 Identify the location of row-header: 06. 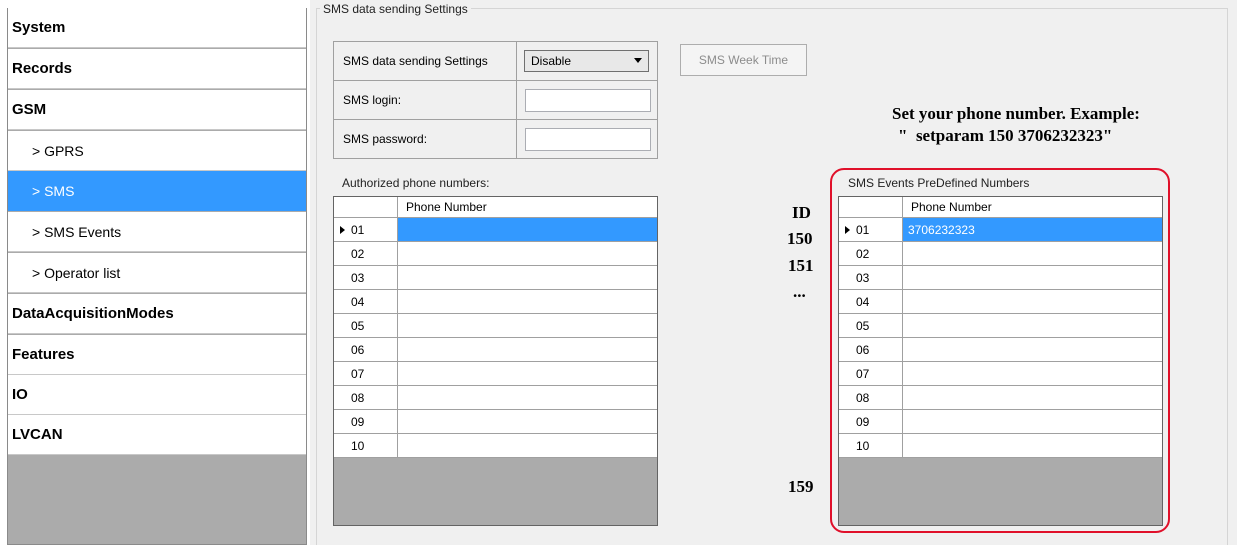
(366, 349).